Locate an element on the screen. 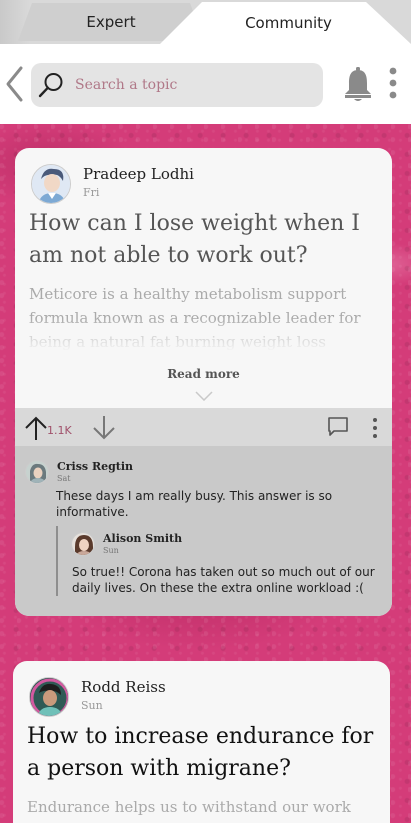 The height and width of the screenshot is (823, 411). post-day: Fri is located at coordinates (91, 192).